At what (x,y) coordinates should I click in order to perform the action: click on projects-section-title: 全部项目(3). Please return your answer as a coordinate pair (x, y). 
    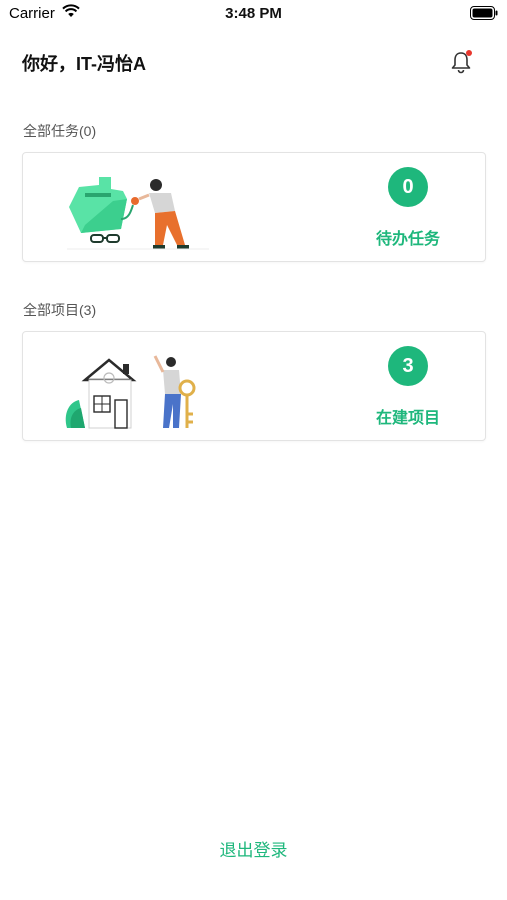
    Looking at the image, I should click on (60, 310).